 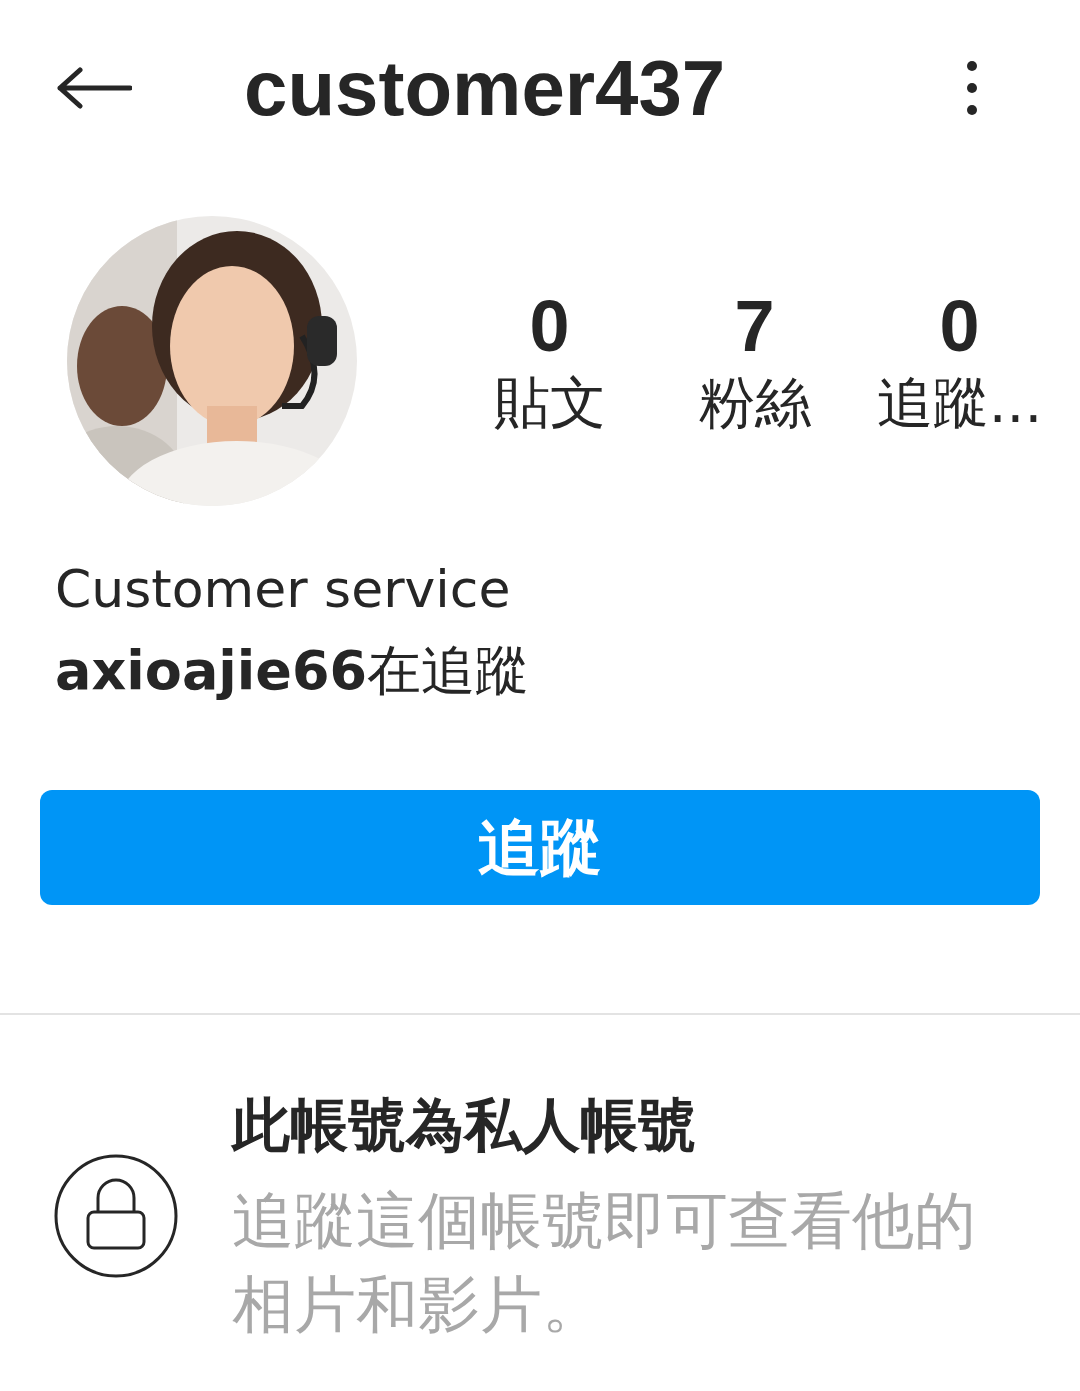 I want to click on private-account-title: 此帳號為私人帳號, so click(x=464, y=1125).